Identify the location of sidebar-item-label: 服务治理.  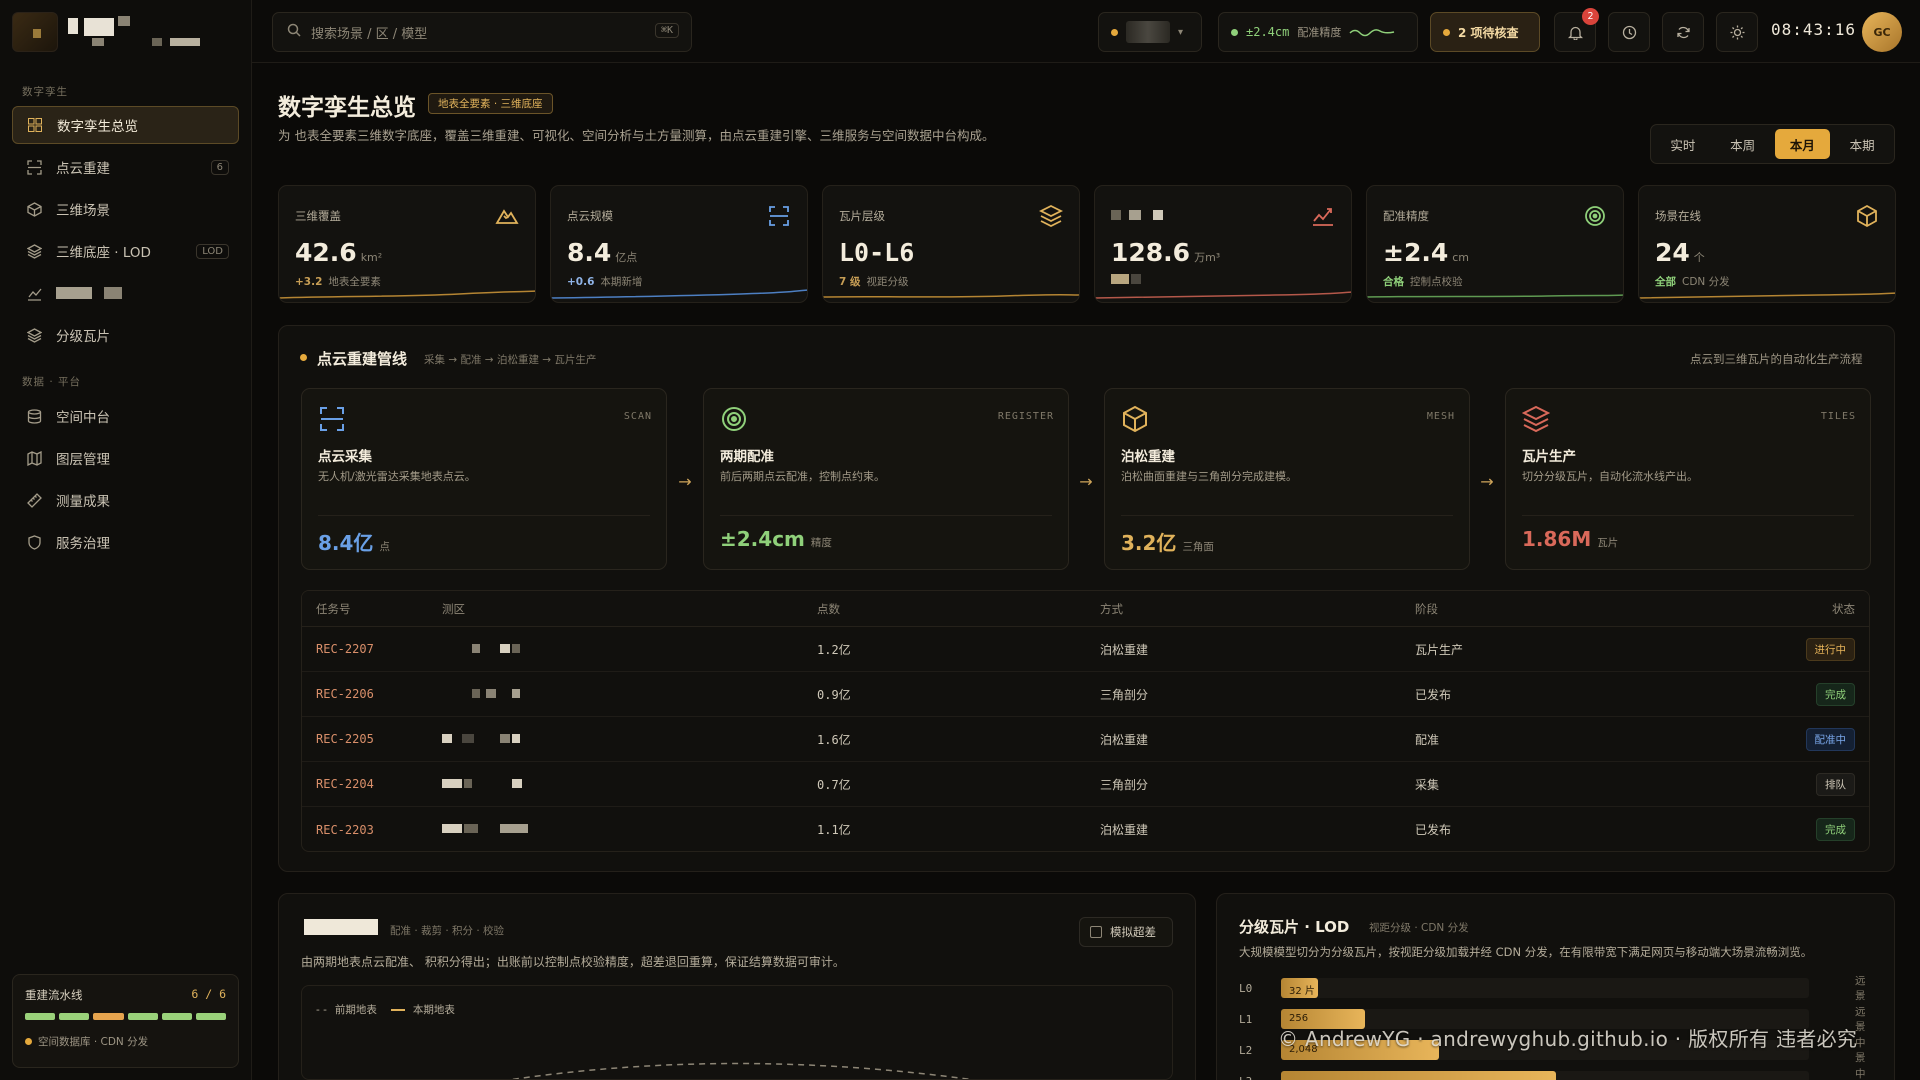
(83, 544).